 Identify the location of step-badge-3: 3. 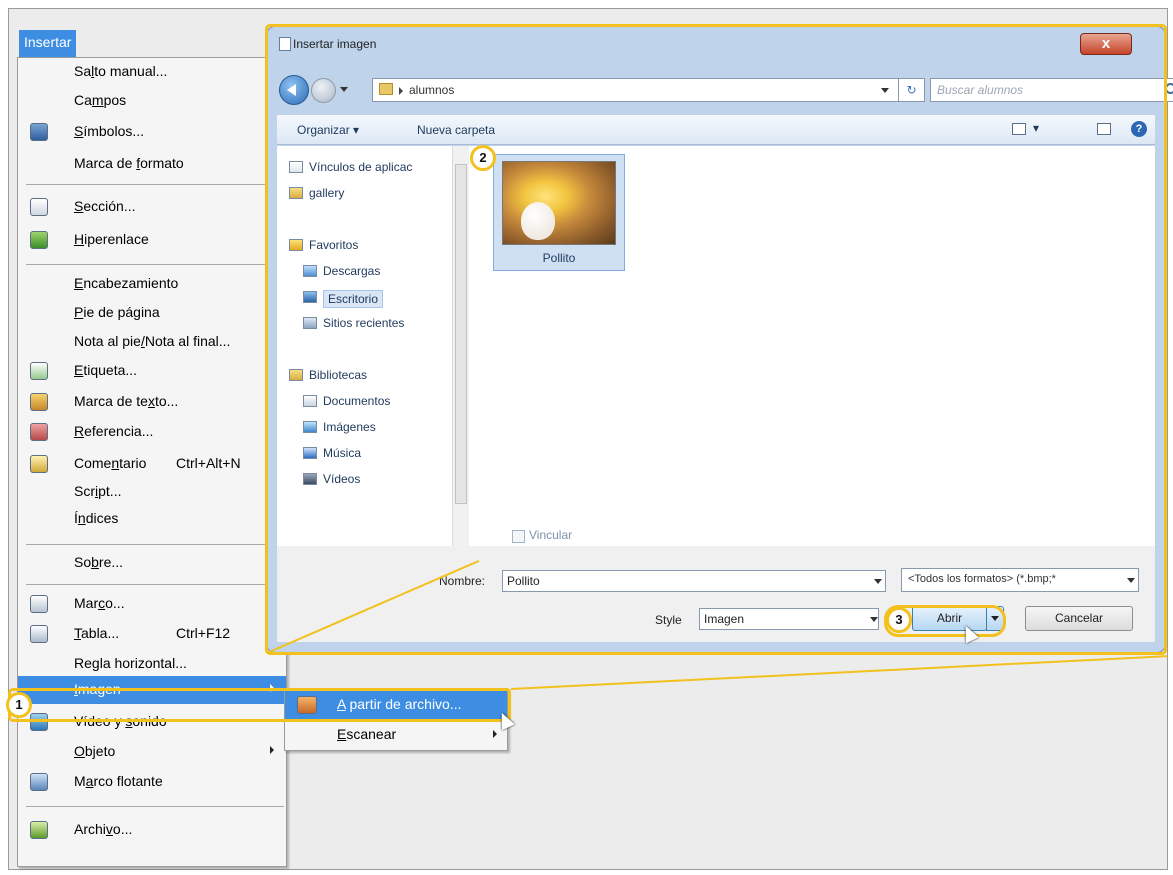
(899, 620).